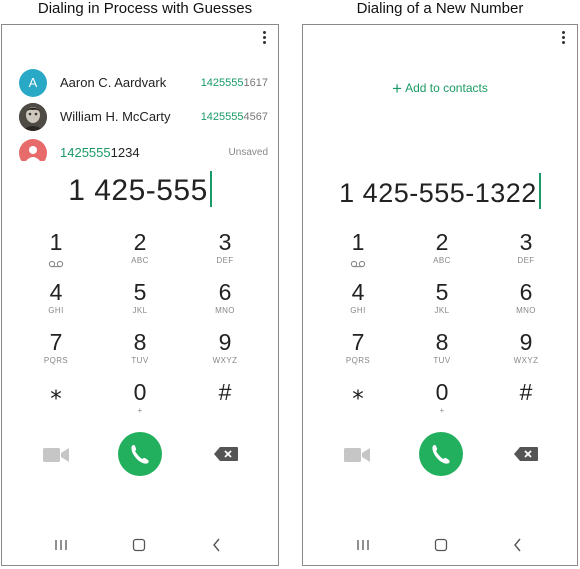 The image size is (580, 569). Describe the element at coordinates (446, 88) in the screenshot. I see `add-to-contacts-label: Add to contacts` at that location.